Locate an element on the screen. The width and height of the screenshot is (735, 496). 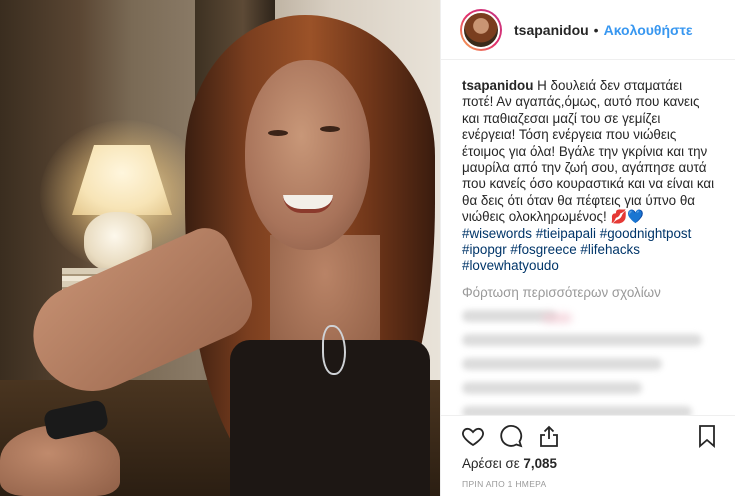
header-username: tsapanidou is located at coordinates (551, 30).